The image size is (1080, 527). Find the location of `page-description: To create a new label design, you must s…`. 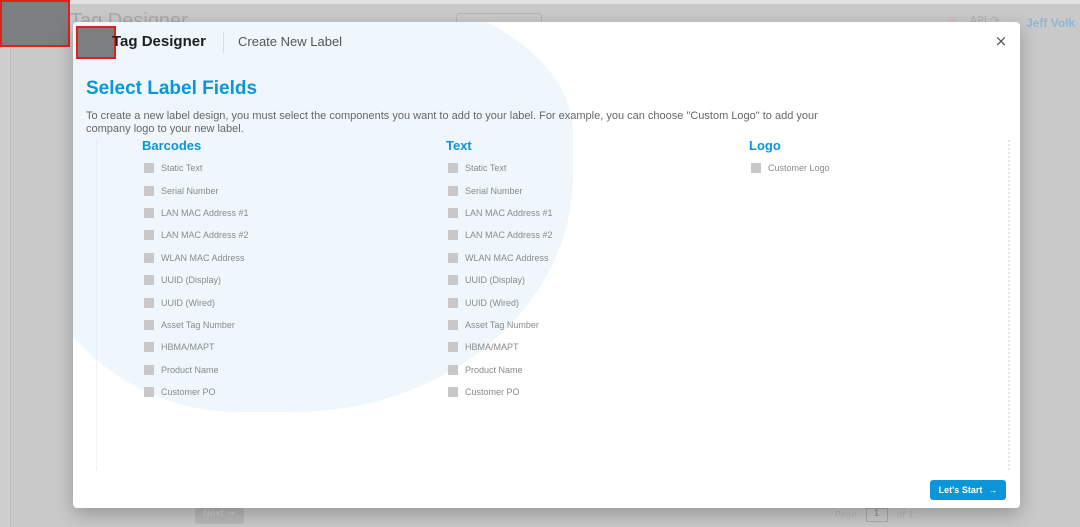

page-description: To create a new label design, you must s… is located at coordinates (452, 122).